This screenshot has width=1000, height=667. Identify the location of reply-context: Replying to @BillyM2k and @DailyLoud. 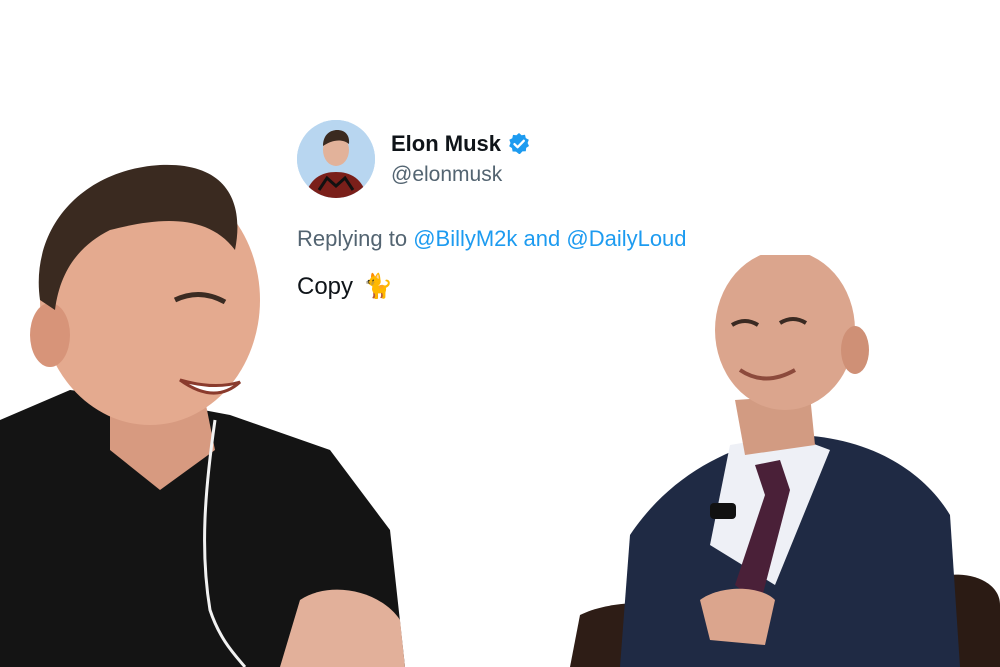
(557, 239).